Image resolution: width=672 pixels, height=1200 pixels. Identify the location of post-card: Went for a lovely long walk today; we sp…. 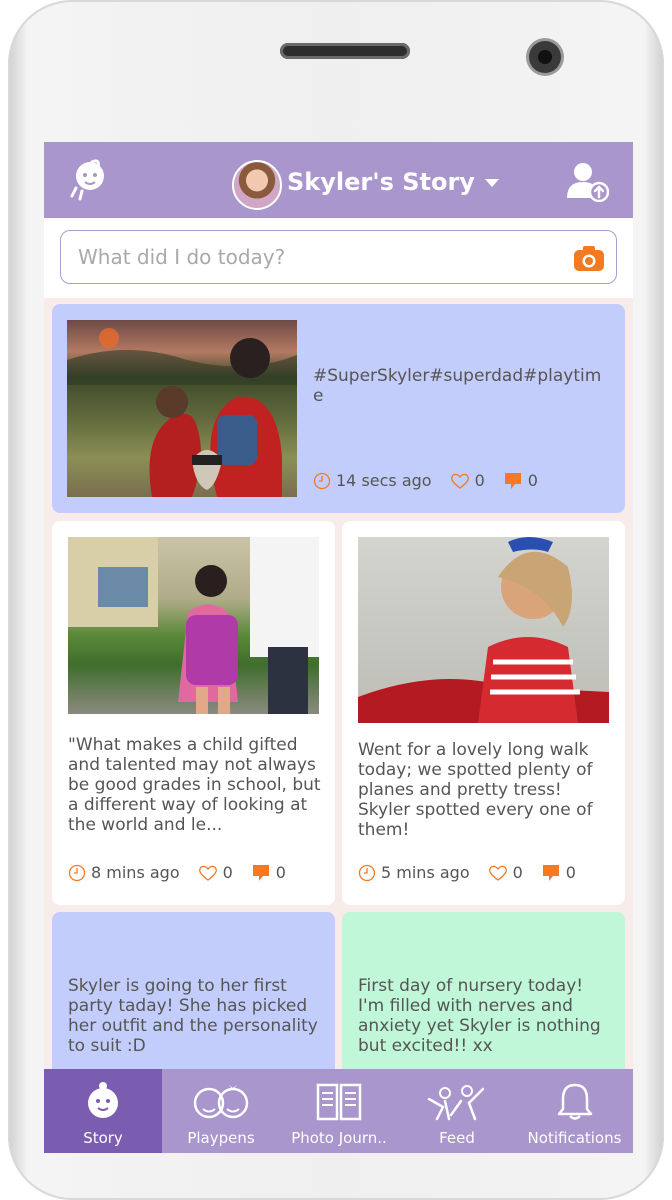
(483, 713).